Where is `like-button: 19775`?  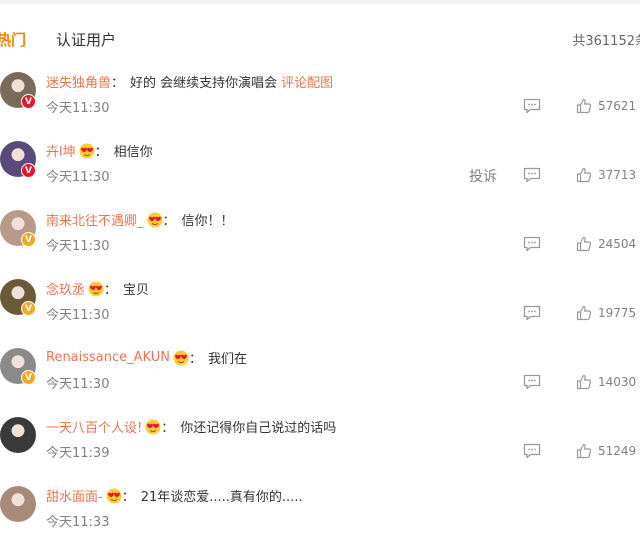 like-button: 19775 is located at coordinates (606, 313).